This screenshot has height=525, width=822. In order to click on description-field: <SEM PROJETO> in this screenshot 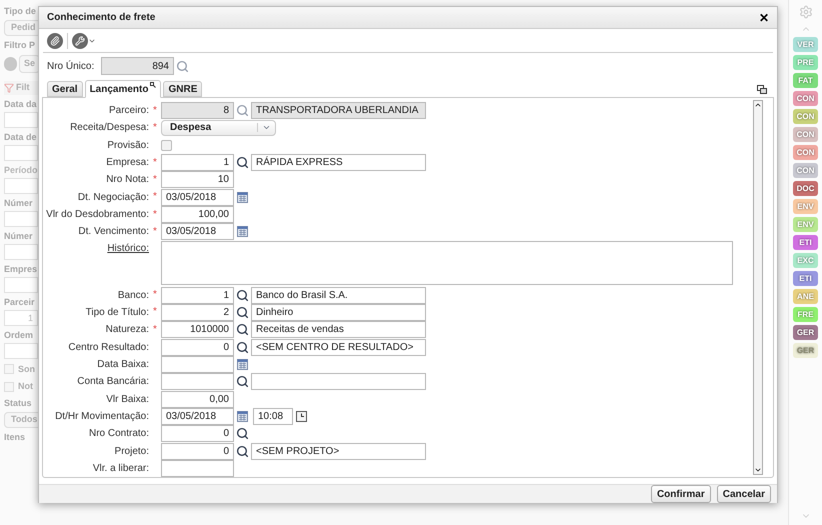, I will do `click(338, 451)`.